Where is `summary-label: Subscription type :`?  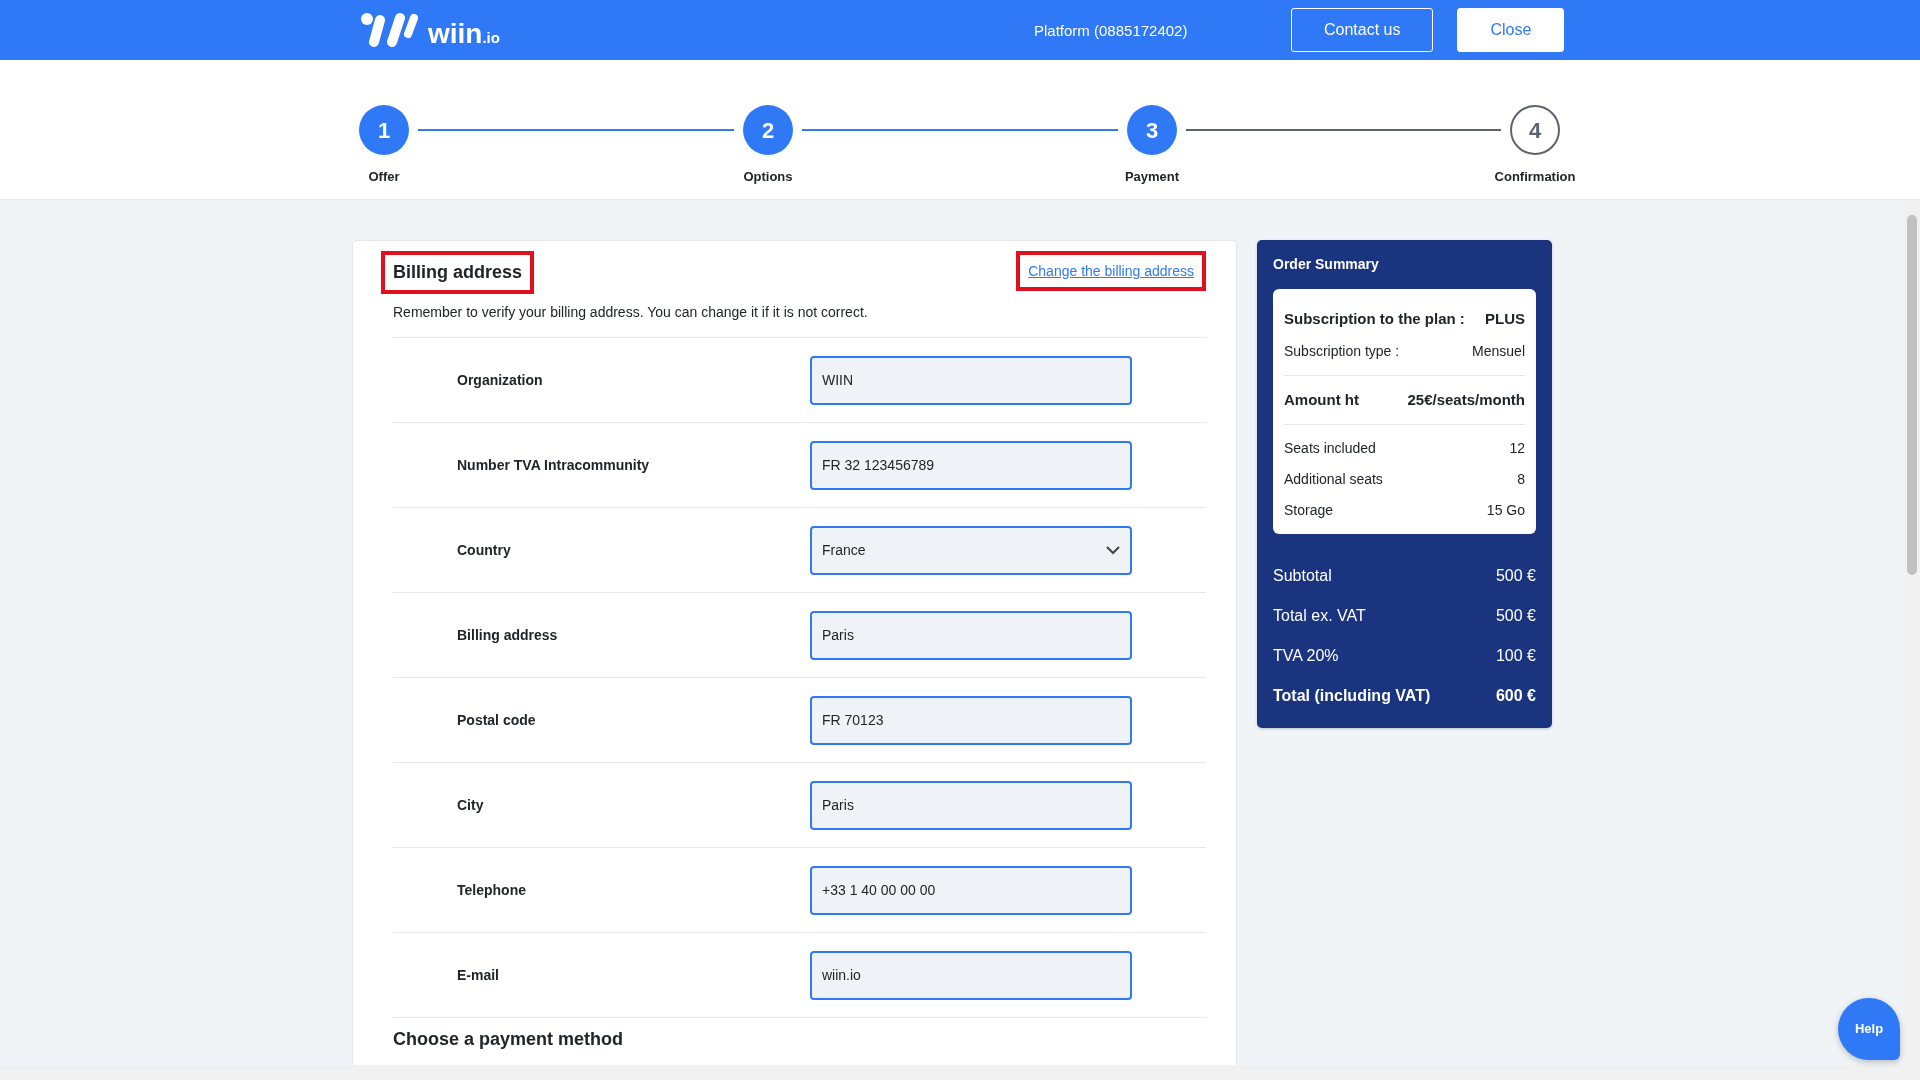
summary-label: Subscription type : is located at coordinates (1342, 351).